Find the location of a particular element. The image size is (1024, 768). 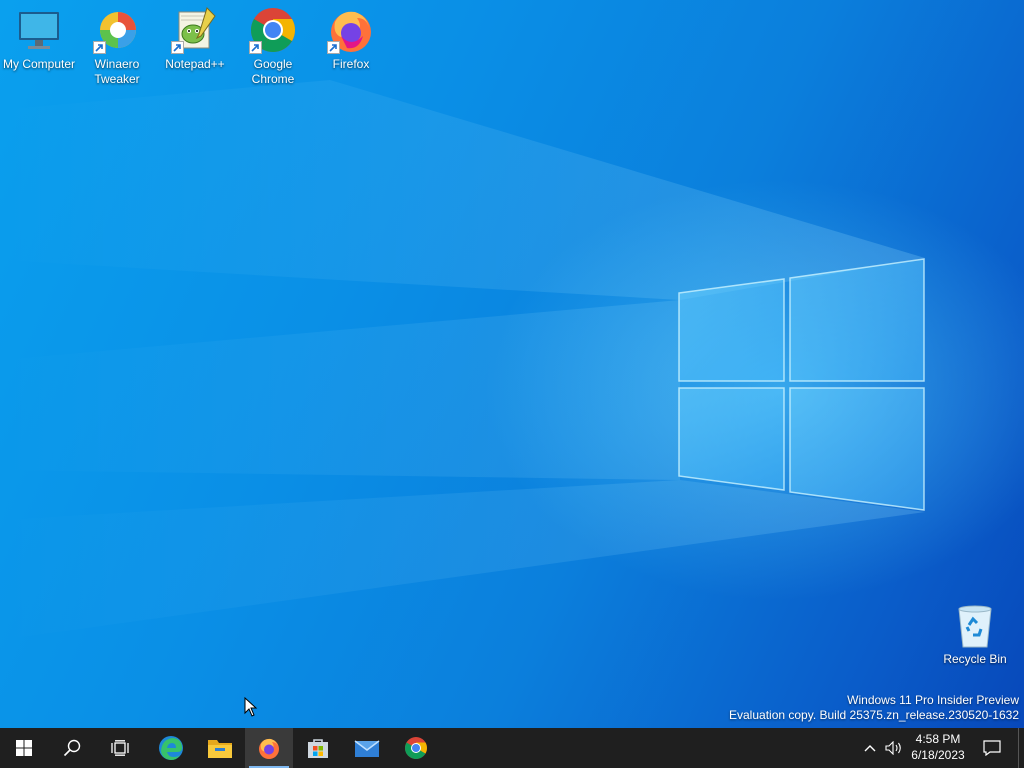

store-icon is located at coordinates (318, 748).